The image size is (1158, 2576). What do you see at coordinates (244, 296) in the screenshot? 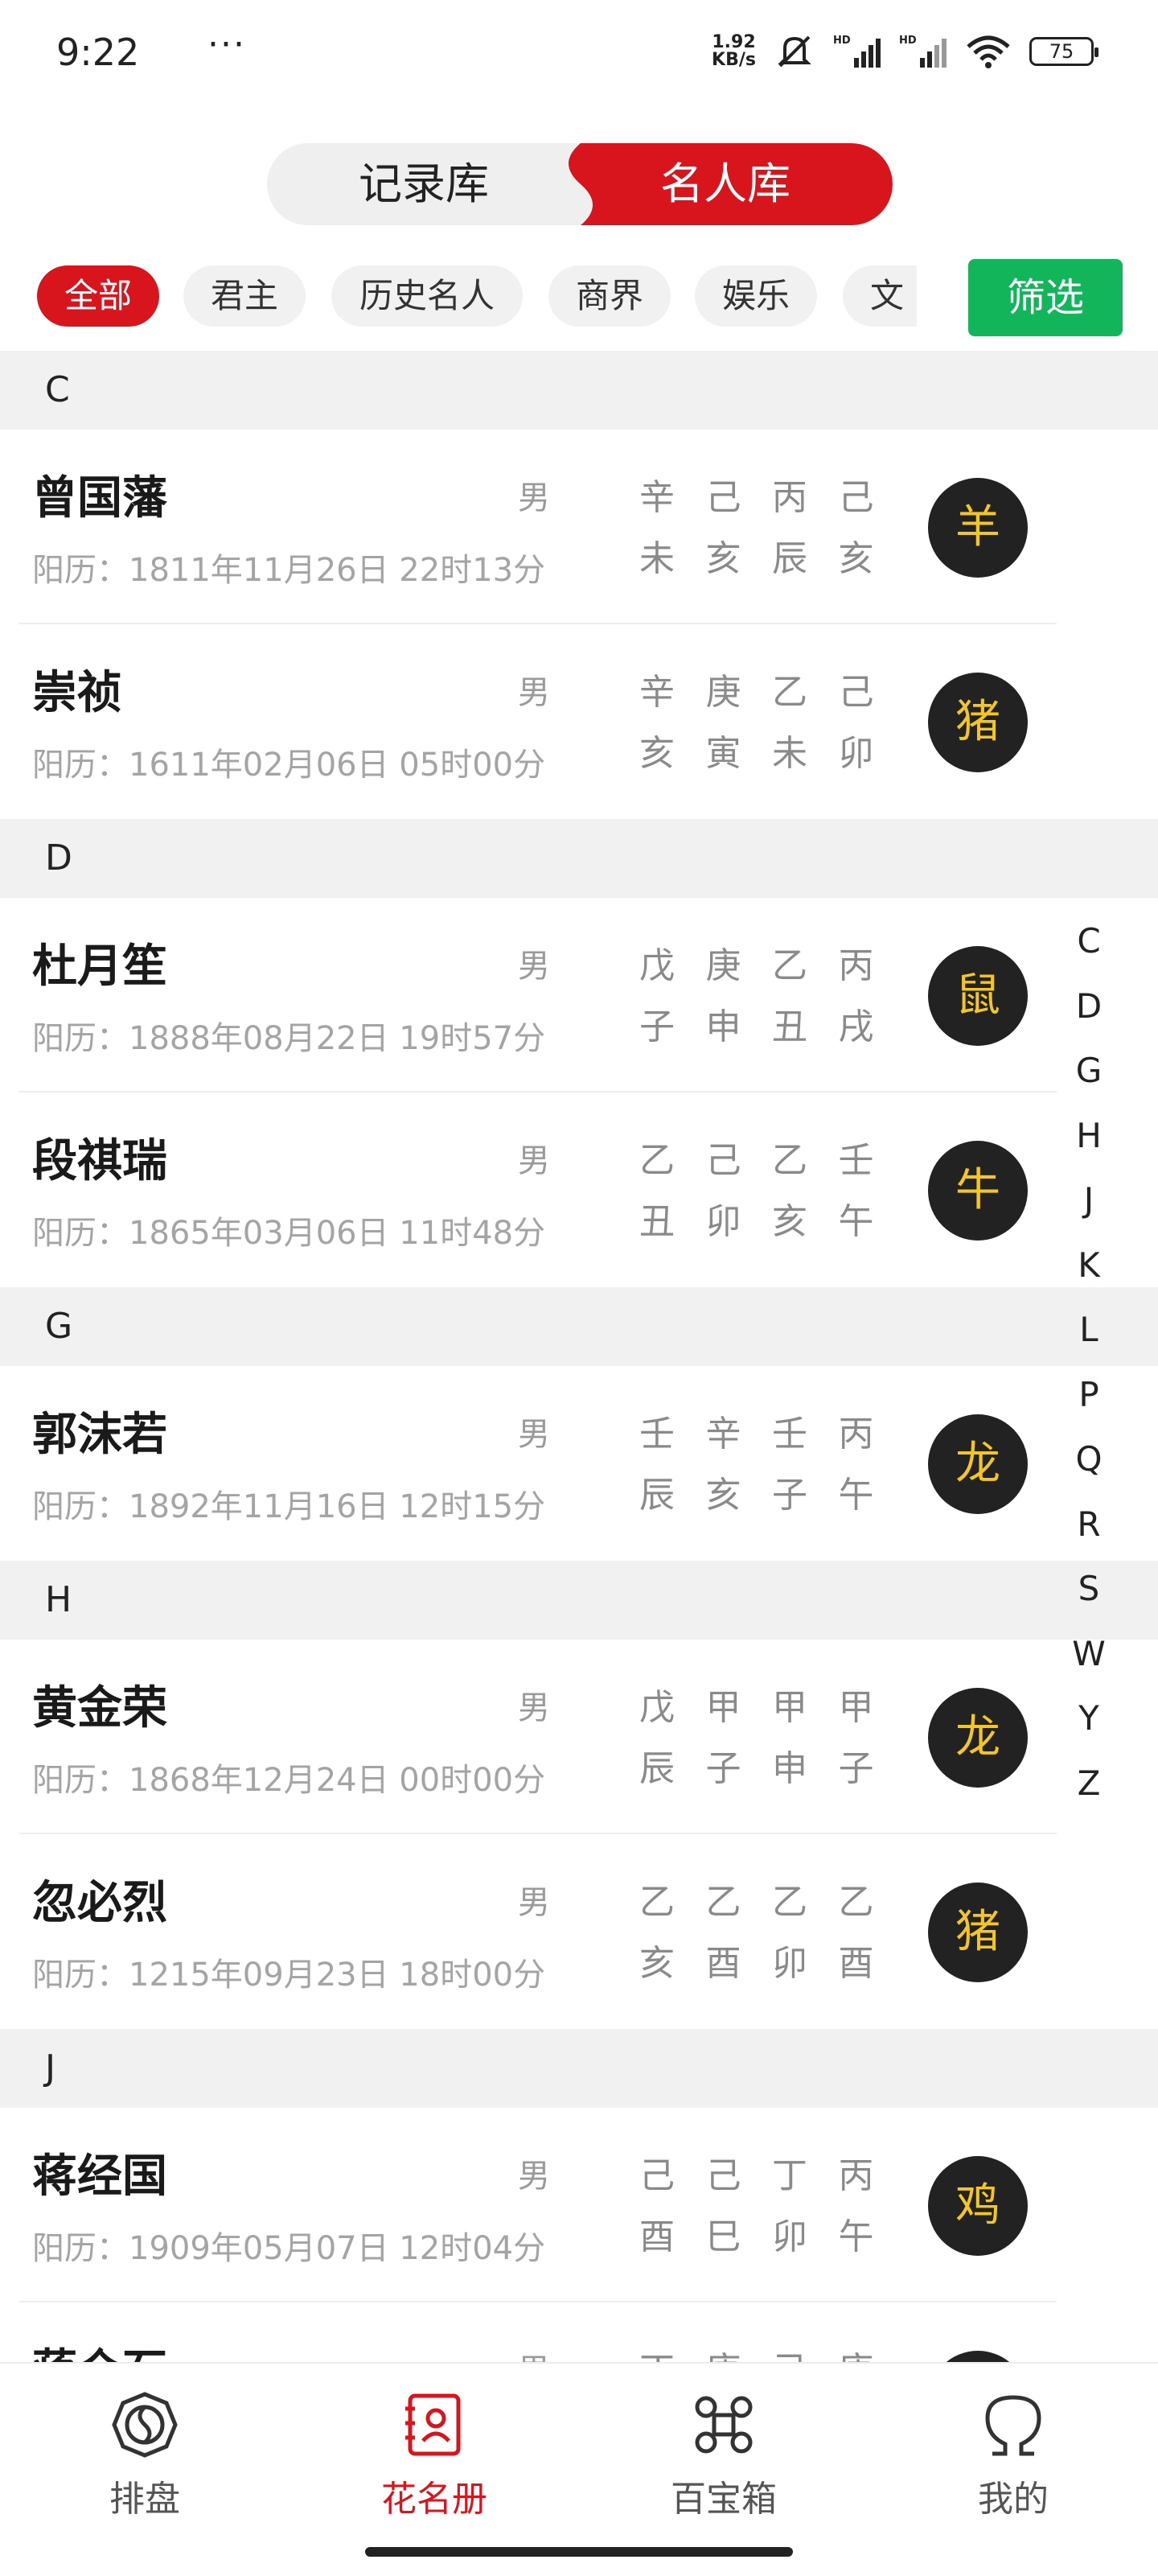
I see `chip-monarch: 君主` at bounding box center [244, 296].